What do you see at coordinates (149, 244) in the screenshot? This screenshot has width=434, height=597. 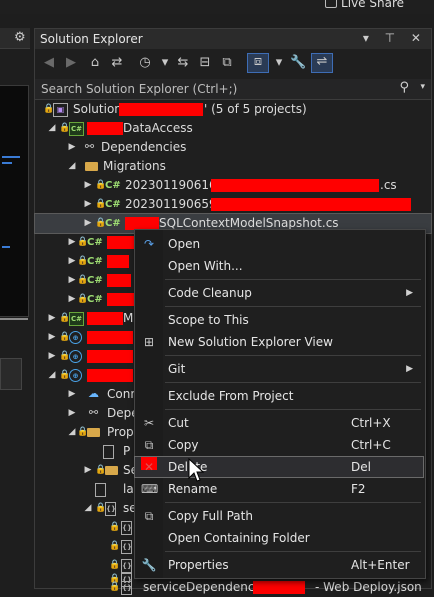 I see `open-arrow-icon: ↷` at bounding box center [149, 244].